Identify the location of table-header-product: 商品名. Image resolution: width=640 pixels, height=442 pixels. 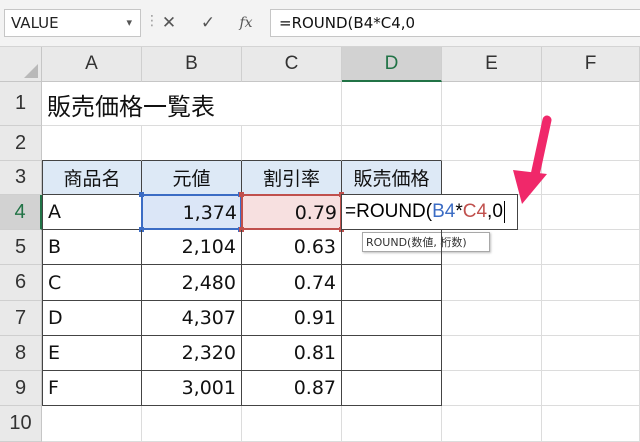
(92, 178).